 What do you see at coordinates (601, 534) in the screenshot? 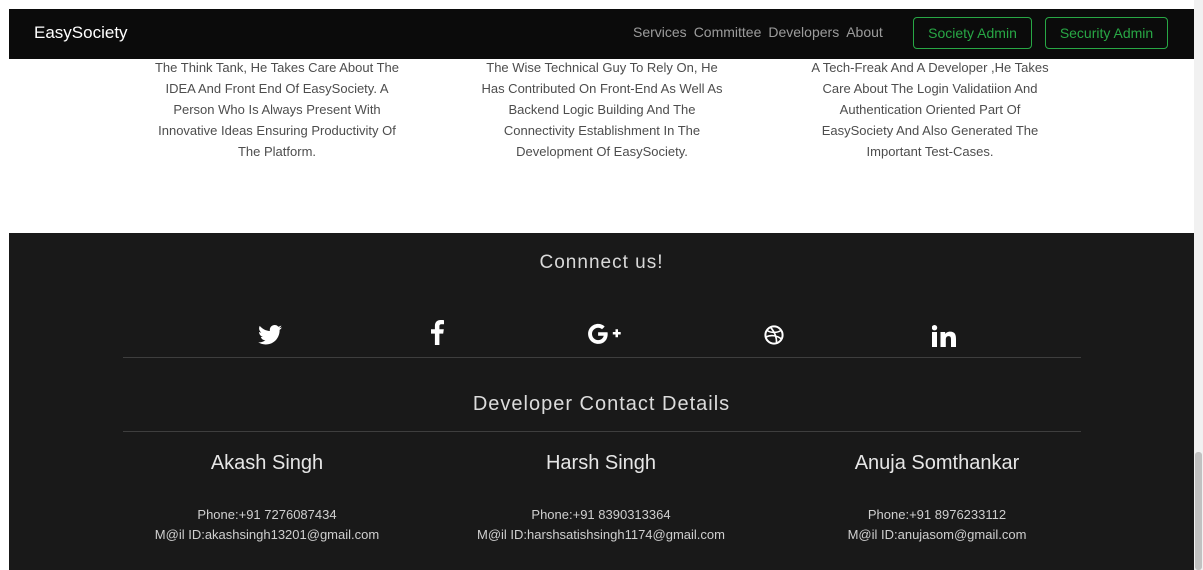
I see `developer-email: M@il ID:harshsatishsingh1174@gmail.com` at bounding box center [601, 534].